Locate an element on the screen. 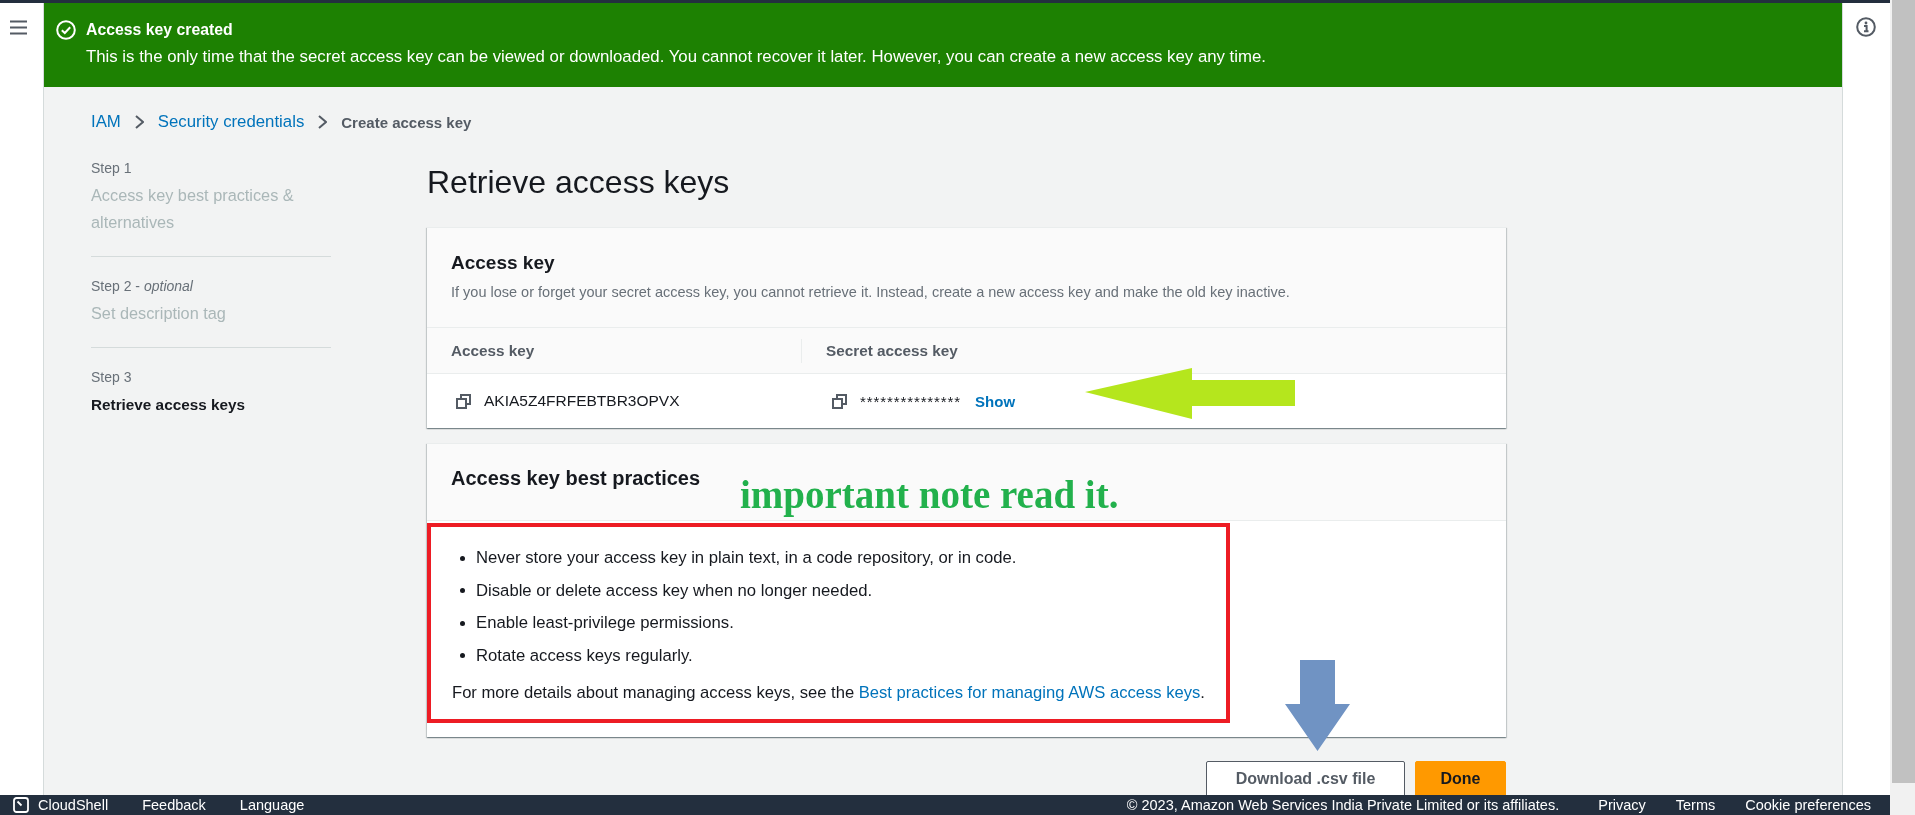 This screenshot has height=815, width=1915. column-header: Secret access key is located at coordinates (892, 350).